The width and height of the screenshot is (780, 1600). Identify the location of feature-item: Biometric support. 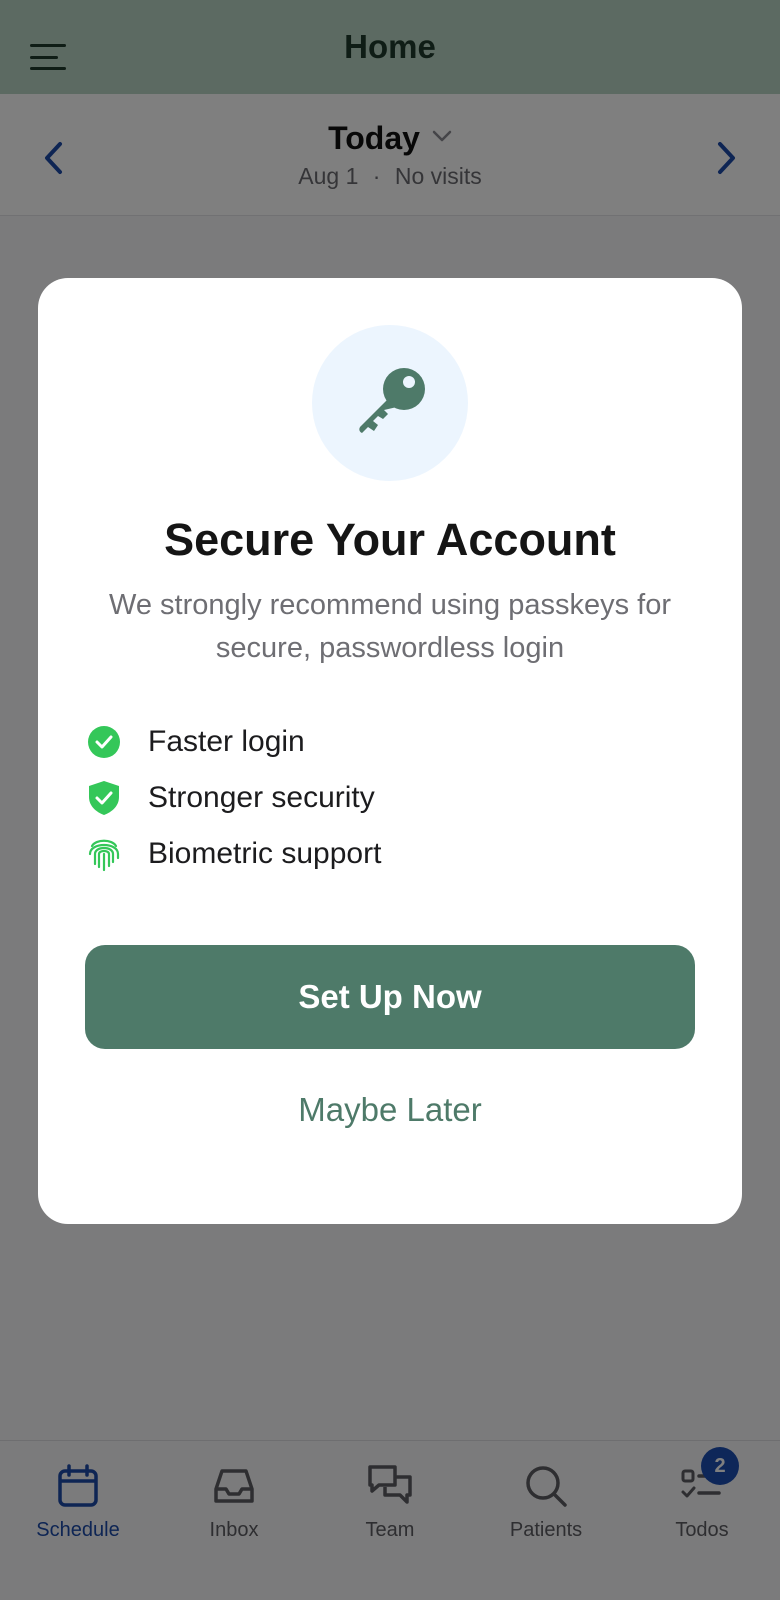
(386, 854).